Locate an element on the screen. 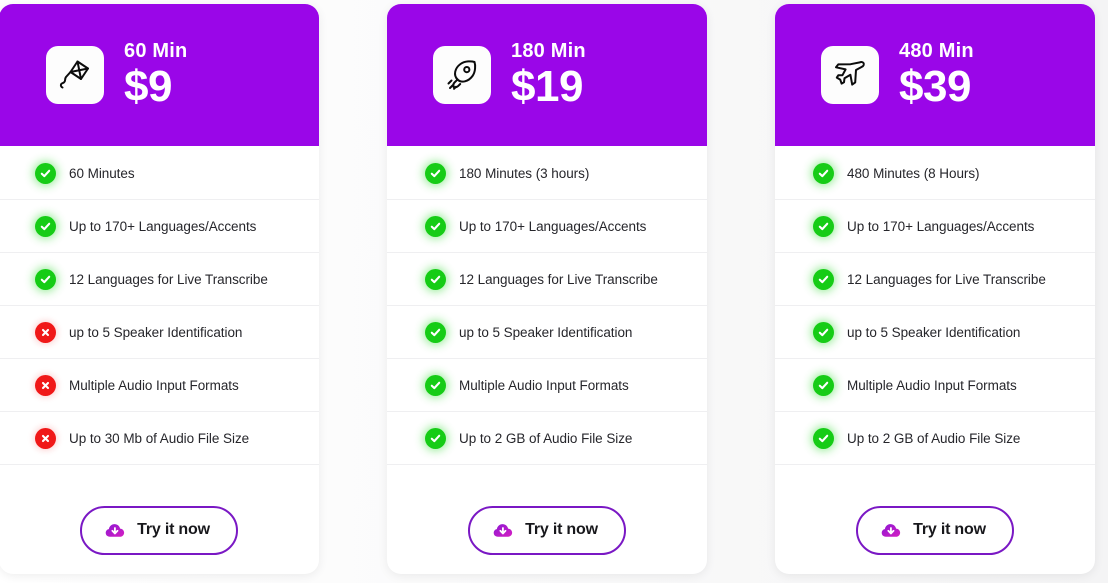  card-header: 480 Min $39 is located at coordinates (935, 75).